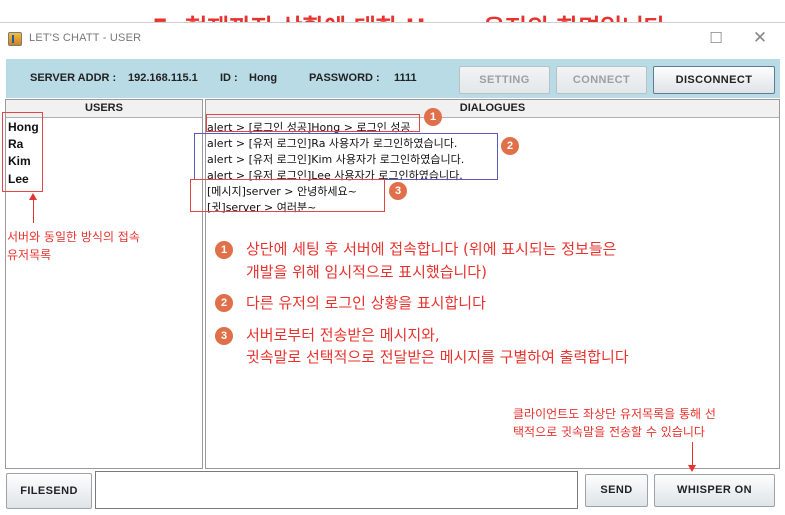 This screenshot has width=785, height=515. I want to click on annotation-arrow-up, so click(33, 208).